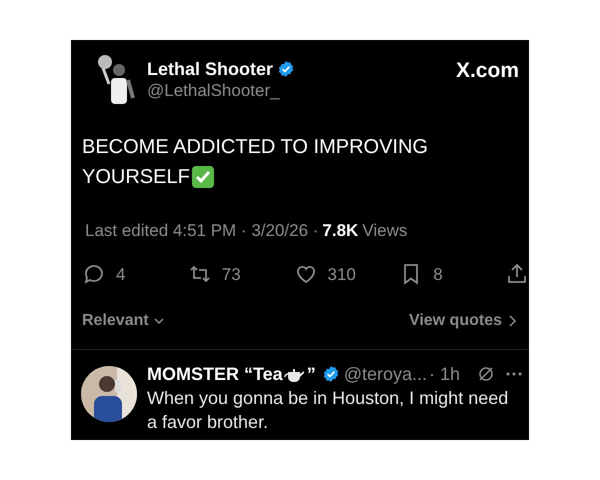  Describe the element at coordinates (328, 410) in the screenshot. I see `reply-text: When you gonna be in Houston, I might need a favor brother.` at that location.